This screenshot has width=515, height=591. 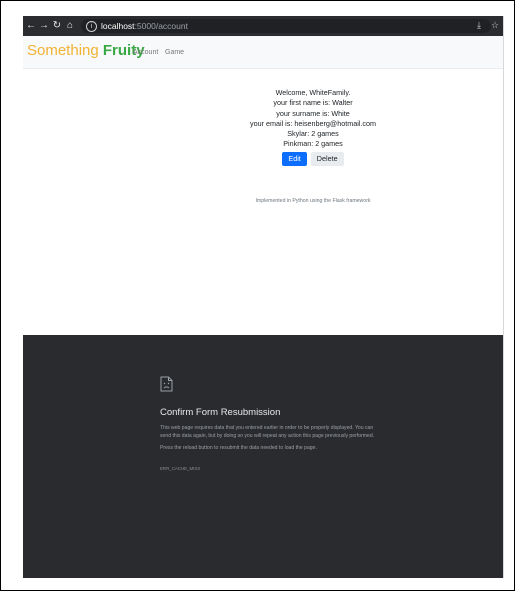 I want to click on reload-icon: ↻, so click(x=57, y=26).